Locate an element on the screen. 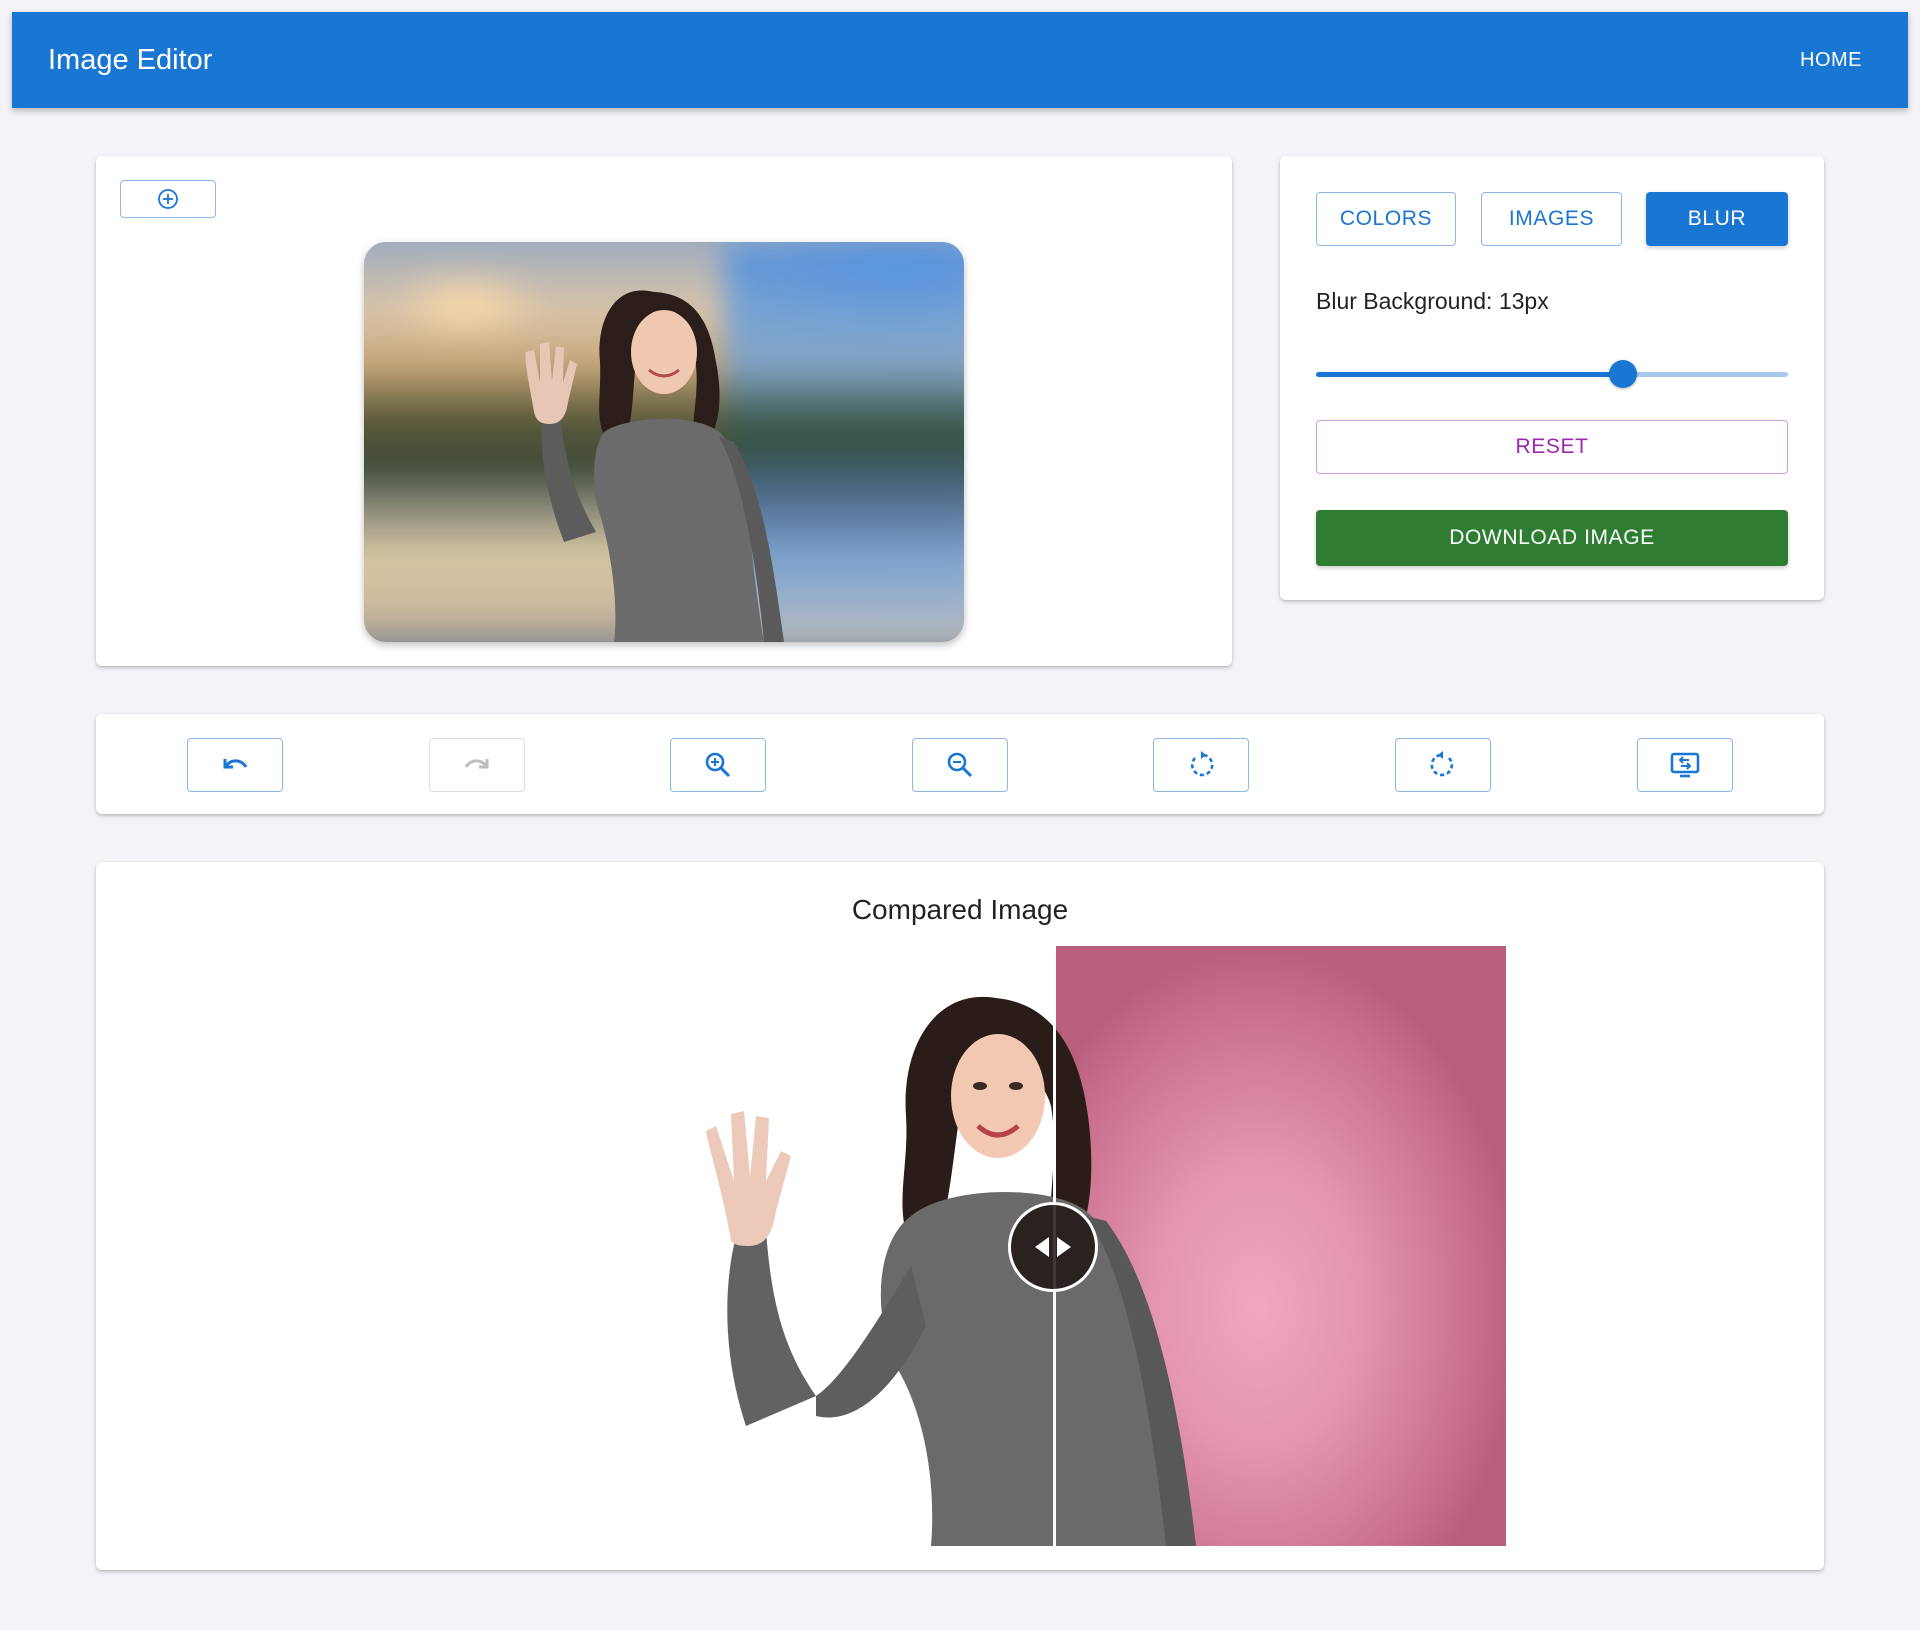 The image size is (1920, 1630). app-bar: Image Editor HOME is located at coordinates (960, 60).